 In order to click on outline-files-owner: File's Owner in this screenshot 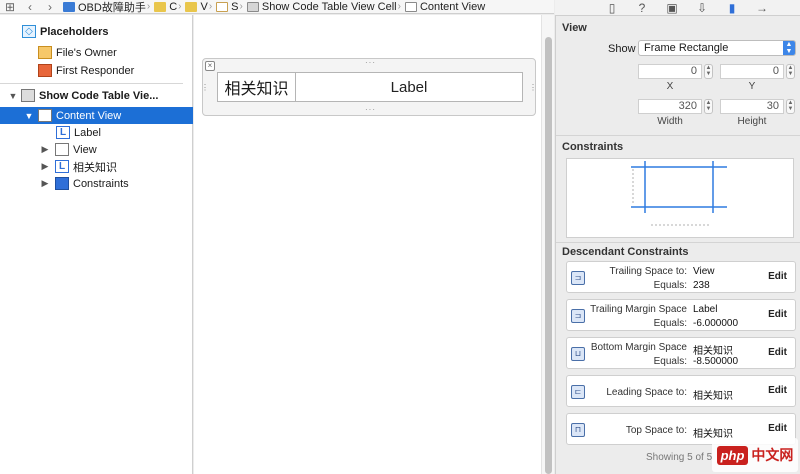, I will do `click(96, 52)`.